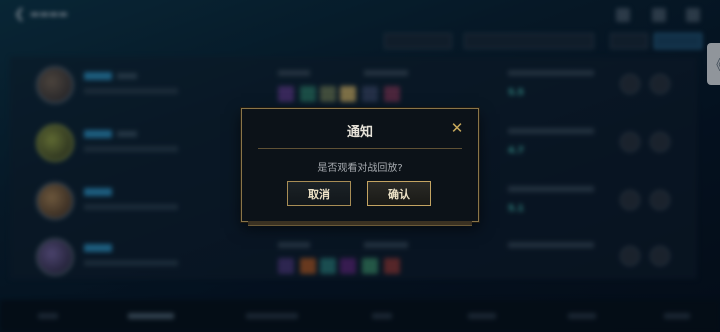  Describe the element at coordinates (457, 128) in the screenshot. I see `close-icon: ✕` at that location.